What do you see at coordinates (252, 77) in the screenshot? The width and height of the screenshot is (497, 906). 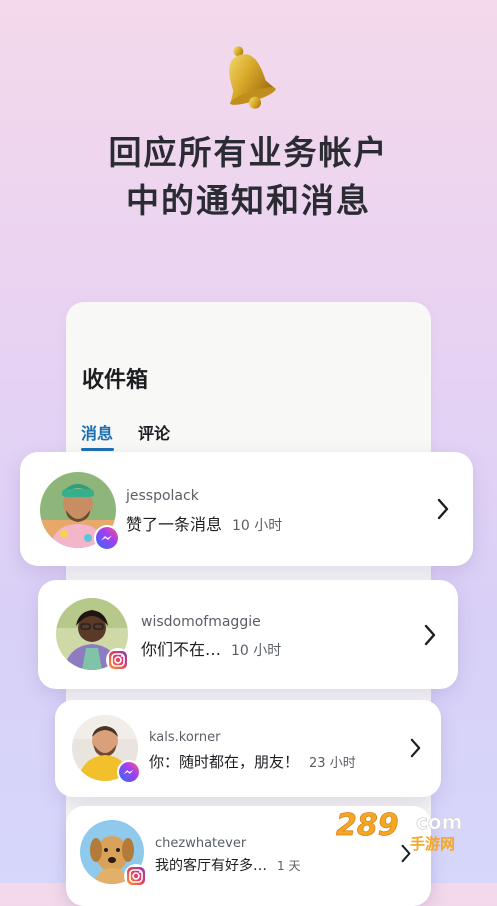 I see `bell-icon` at bounding box center [252, 77].